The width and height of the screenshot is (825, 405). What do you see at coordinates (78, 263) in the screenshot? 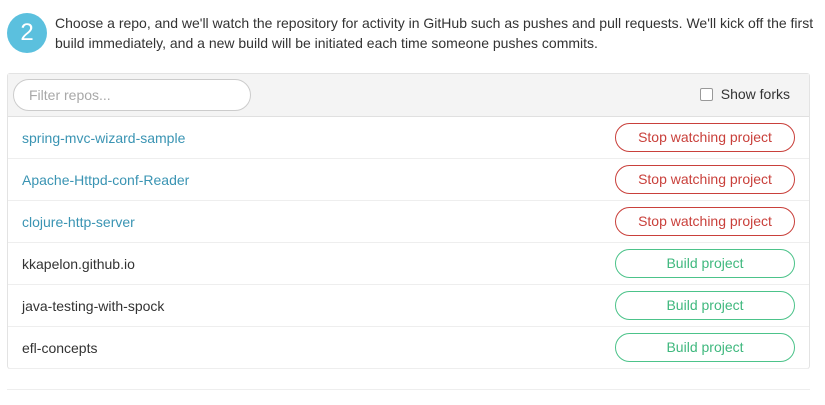
I see `repo-name: kkapelon.github.io` at bounding box center [78, 263].